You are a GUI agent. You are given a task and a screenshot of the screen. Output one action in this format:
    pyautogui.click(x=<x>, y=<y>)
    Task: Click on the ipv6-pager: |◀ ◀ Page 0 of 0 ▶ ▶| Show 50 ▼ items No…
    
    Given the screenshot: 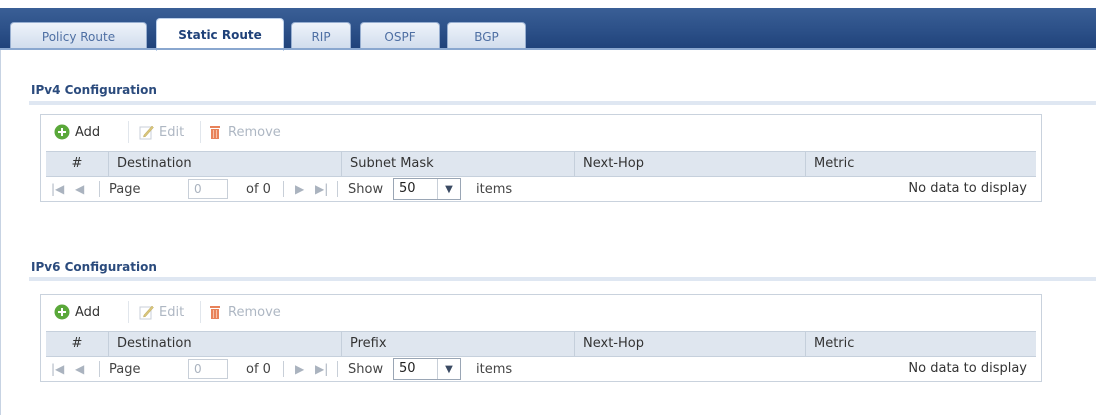 What is the action you would take?
    pyautogui.click(x=541, y=369)
    